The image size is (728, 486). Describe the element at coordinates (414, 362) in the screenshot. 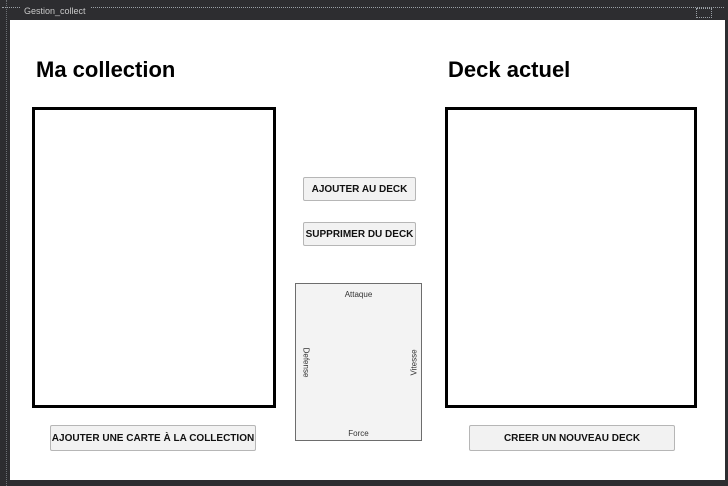

I see `card-speed-label: Vitesse` at that location.